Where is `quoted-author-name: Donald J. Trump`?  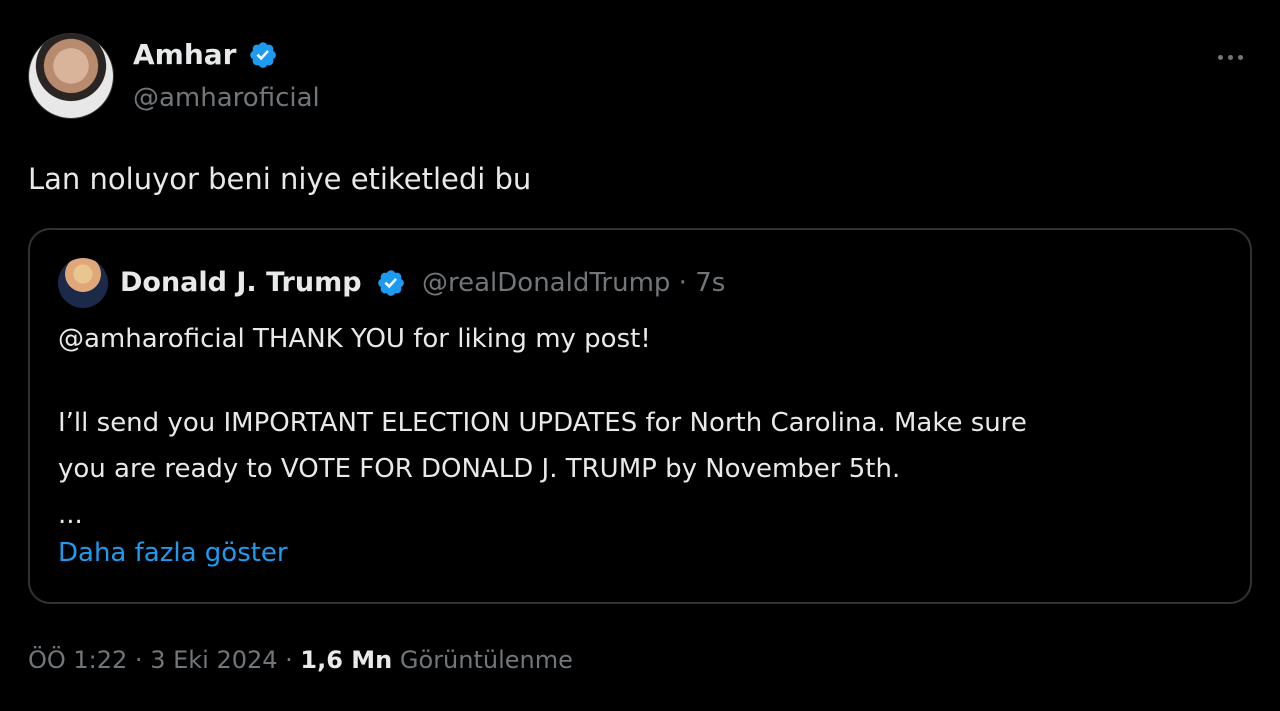
quoted-author-name: Donald J. Trump is located at coordinates (241, 283).